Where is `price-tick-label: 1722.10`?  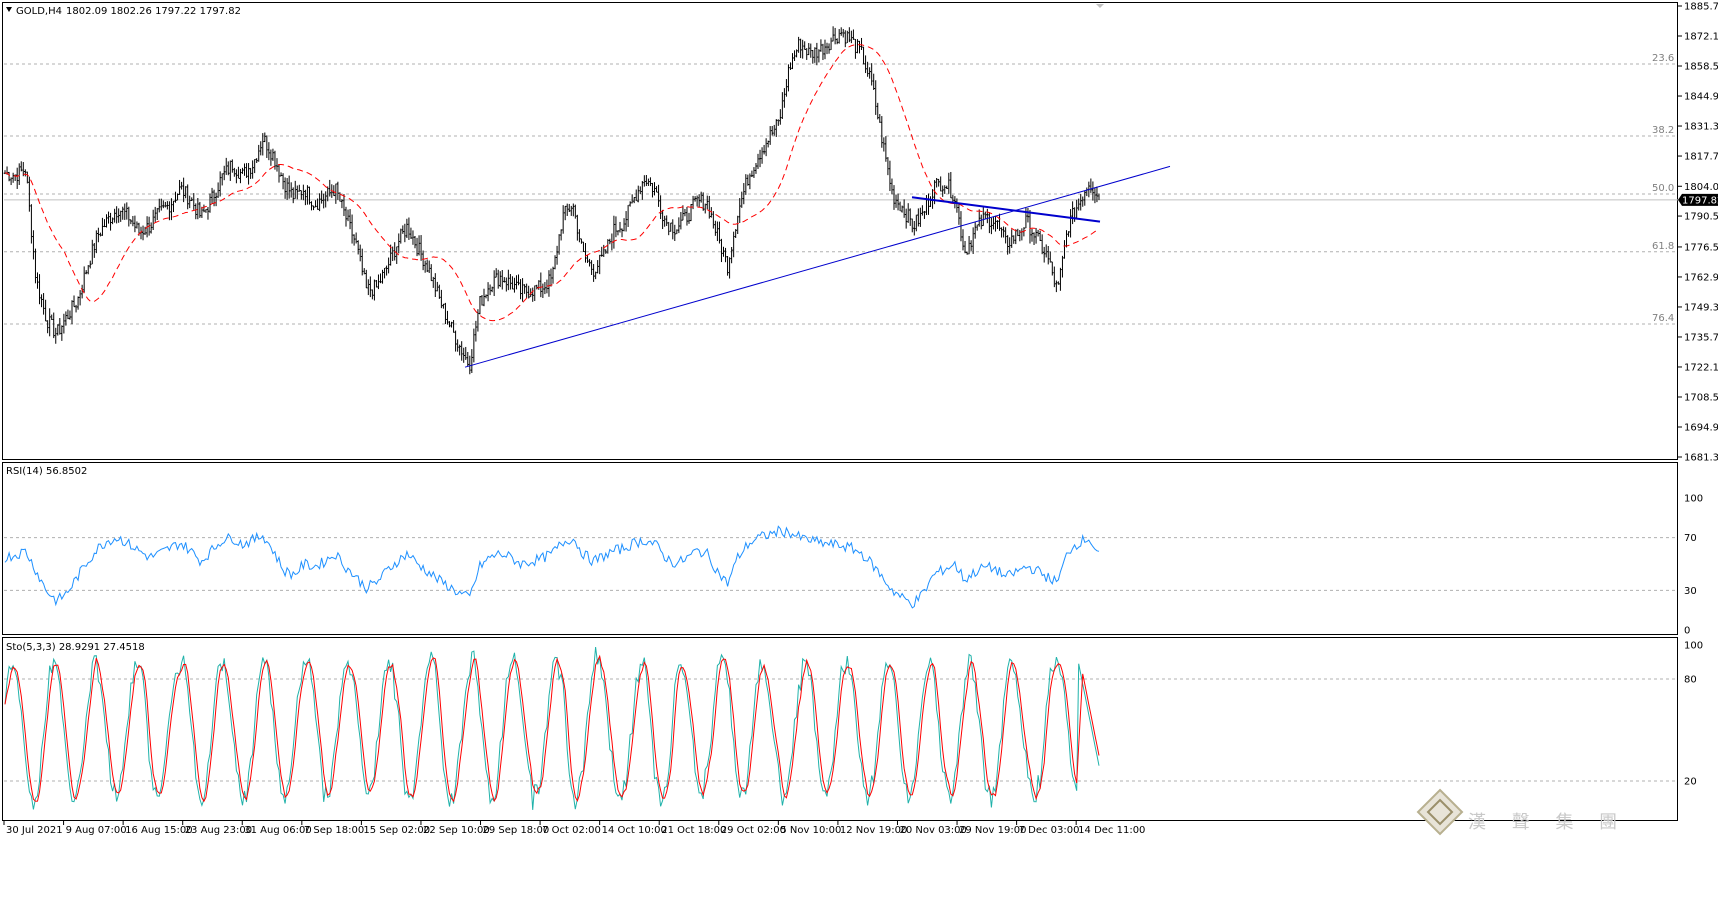
price-tick-label: 1722.10 is located at coordinates (1701, 367).